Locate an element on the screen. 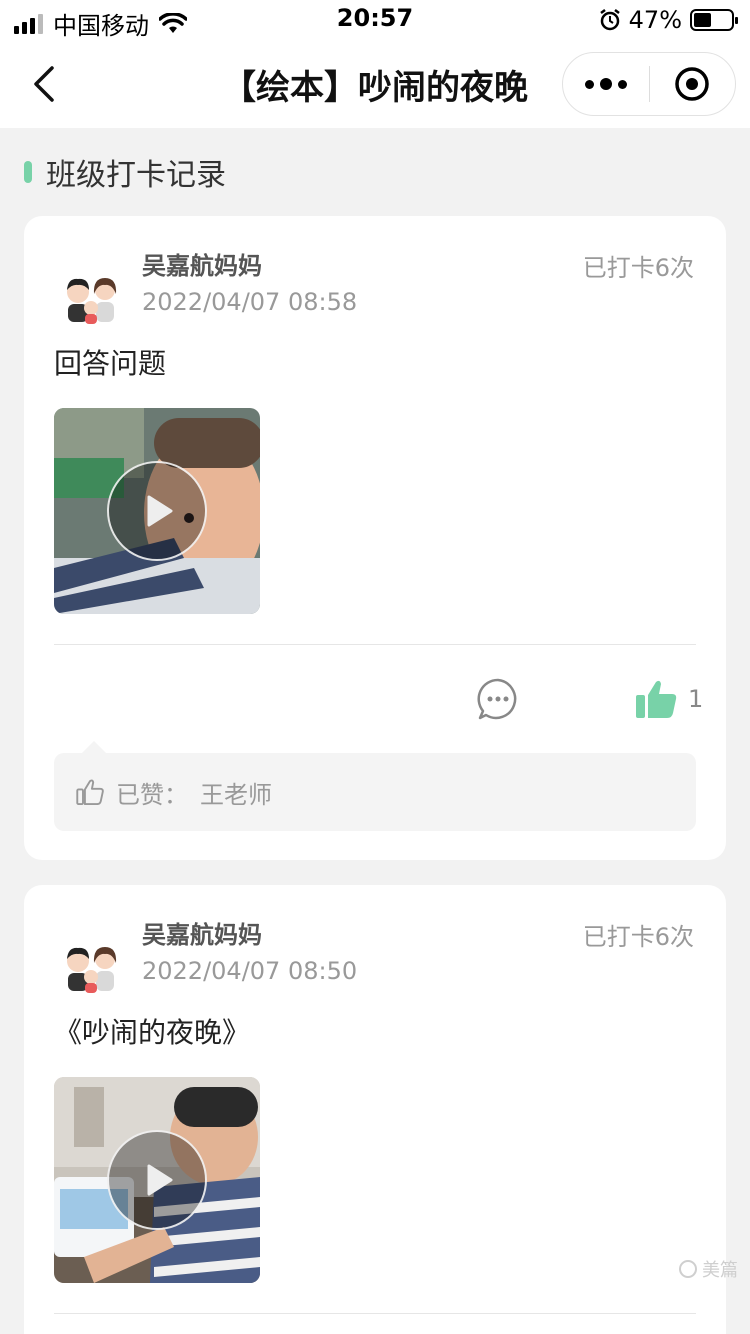 This screenshot has height=1334, width=750. meipian-logo-icon is located at coordinates (688, 1269).